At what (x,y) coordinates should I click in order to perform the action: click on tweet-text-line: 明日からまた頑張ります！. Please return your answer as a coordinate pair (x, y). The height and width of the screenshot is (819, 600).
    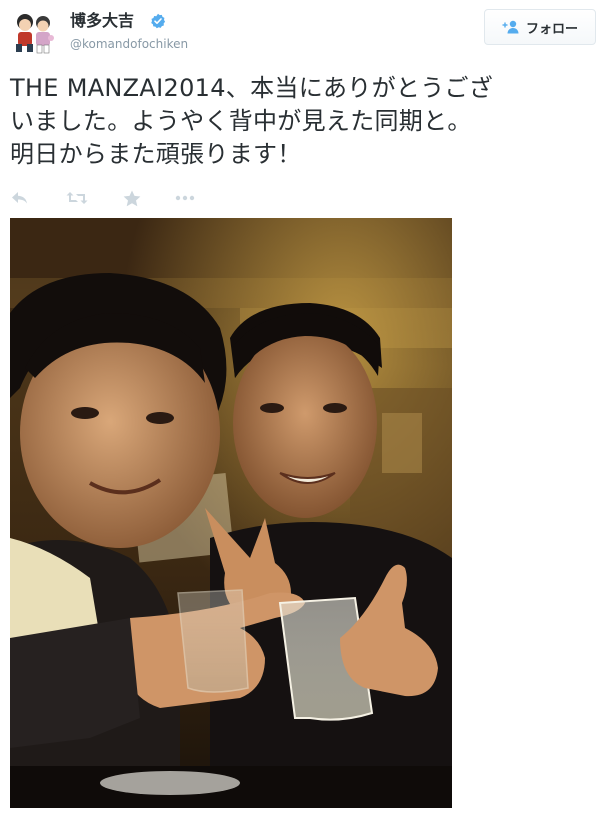
    Looking at the image, I should click on (156, 154).